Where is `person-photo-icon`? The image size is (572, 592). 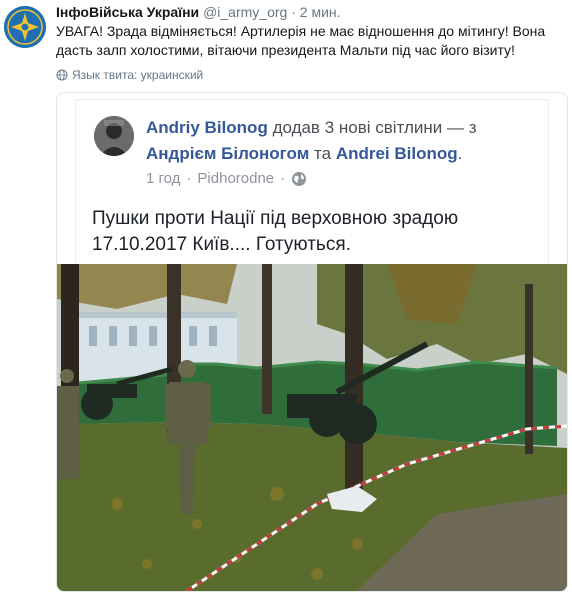
person-photo-icon is located at coordinates (114, 136).